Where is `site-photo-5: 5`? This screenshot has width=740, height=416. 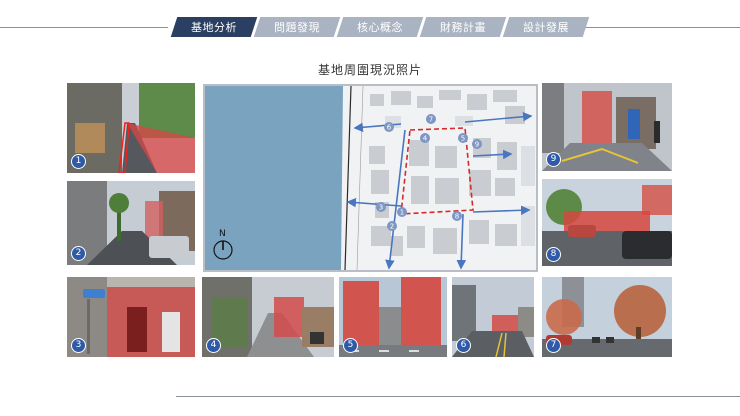
site-photo-5: 5 is located at coordinates (393, 317).